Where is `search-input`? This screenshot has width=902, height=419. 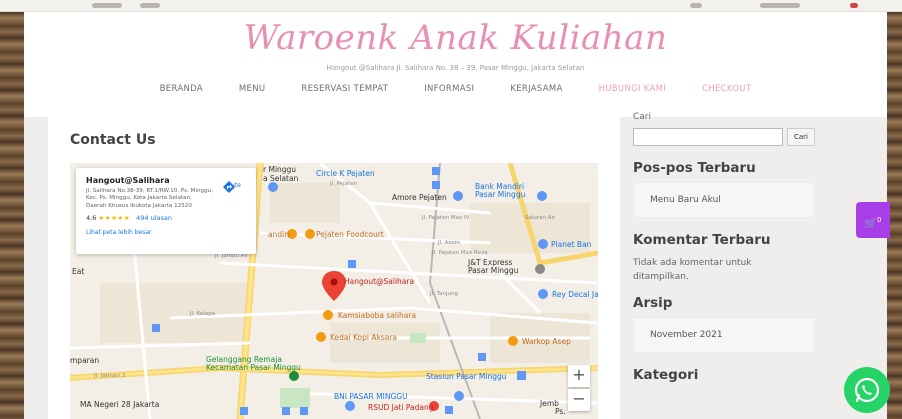
search-input is located at coordinates (708, 137).